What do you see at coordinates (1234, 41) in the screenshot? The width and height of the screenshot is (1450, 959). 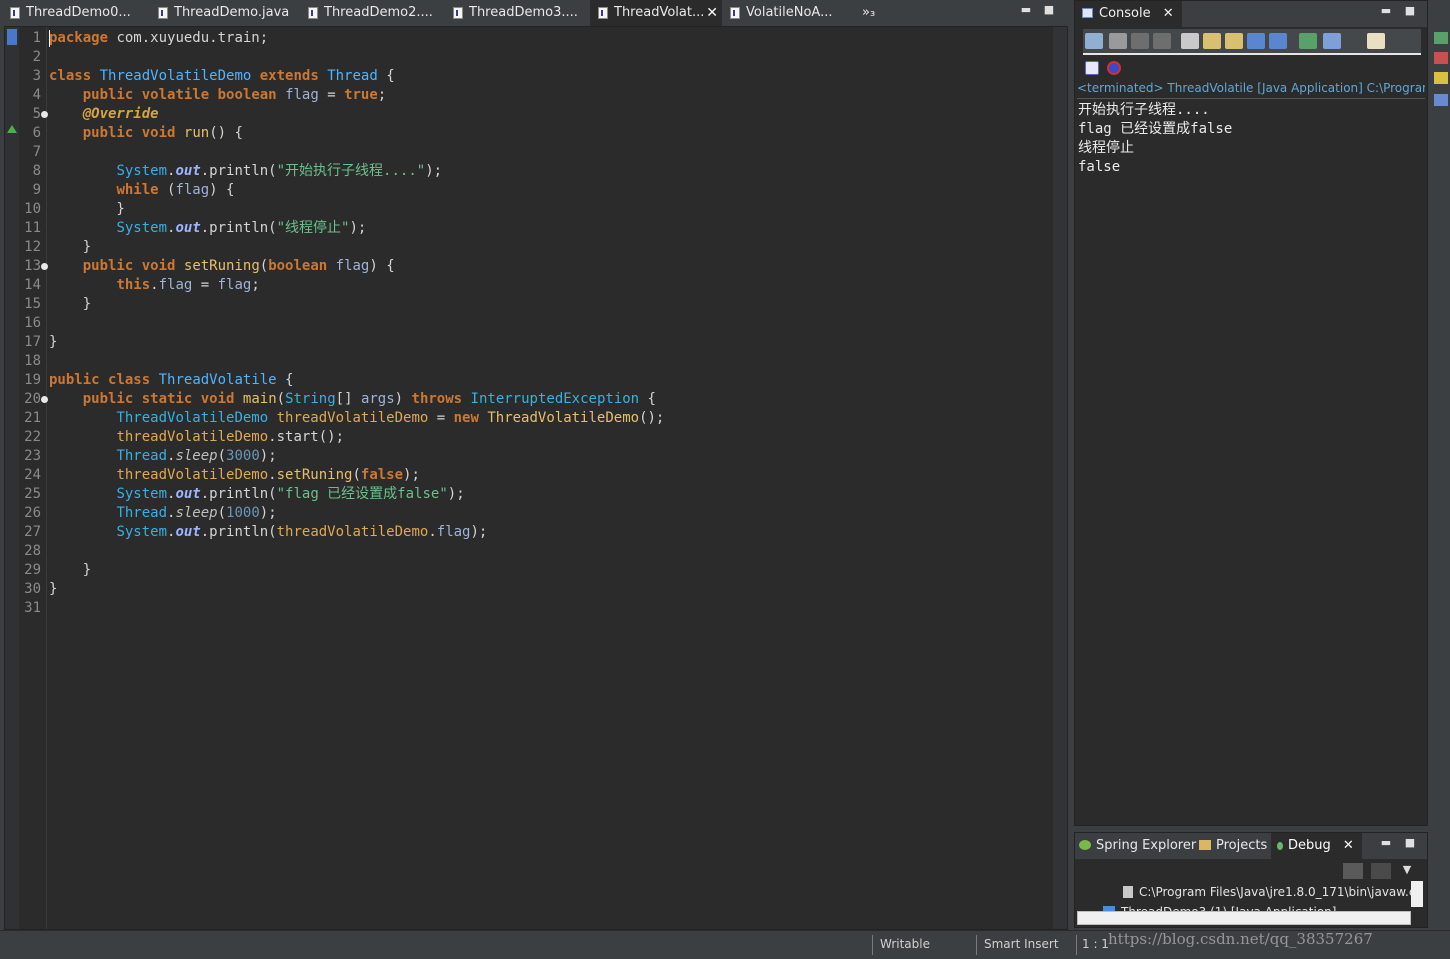 I see `word-wrap-icon` at bounding box center [1234, 41].